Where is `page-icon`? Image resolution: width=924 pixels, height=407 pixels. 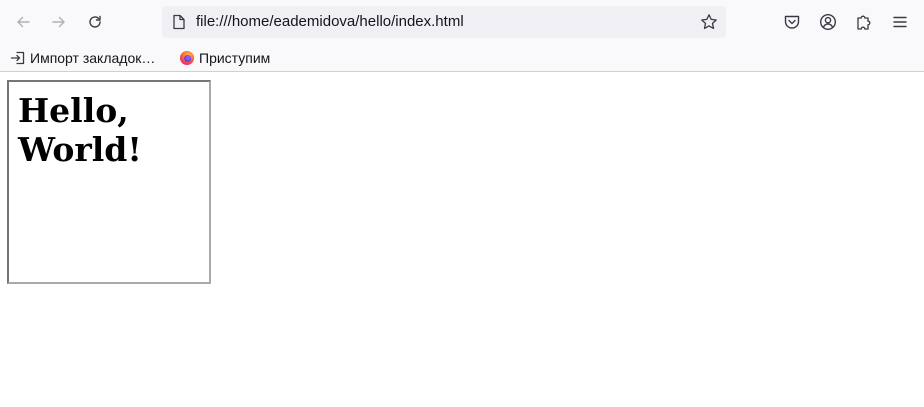
page-icon is located at coordinates (179, 22).